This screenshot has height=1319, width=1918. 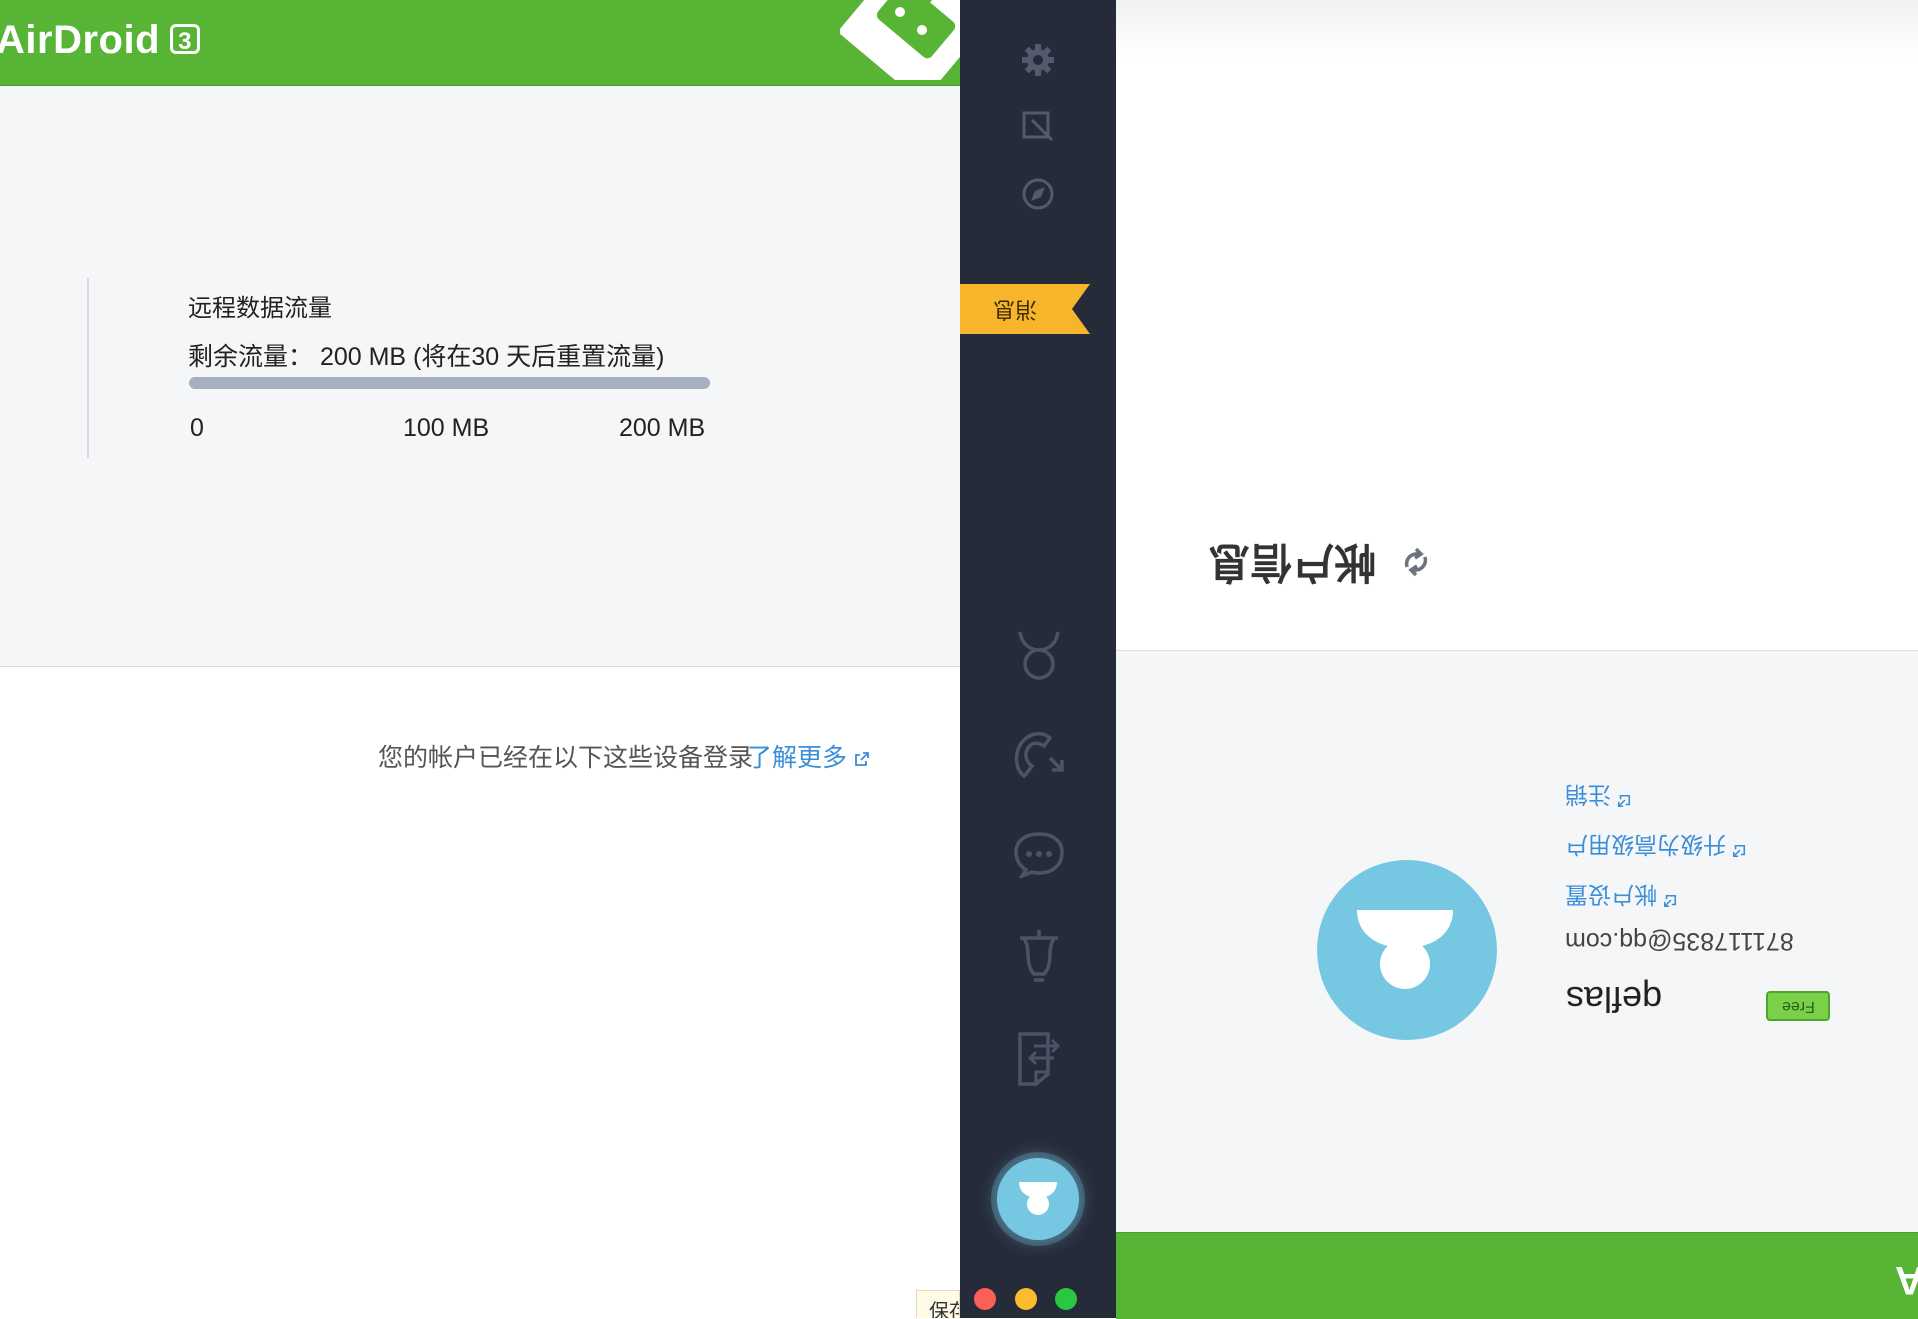 What do you see at coordinates (446, 428) in the screenshot?
I see `usage-tick-1: 100 MB` at bounding box center [446, 428].